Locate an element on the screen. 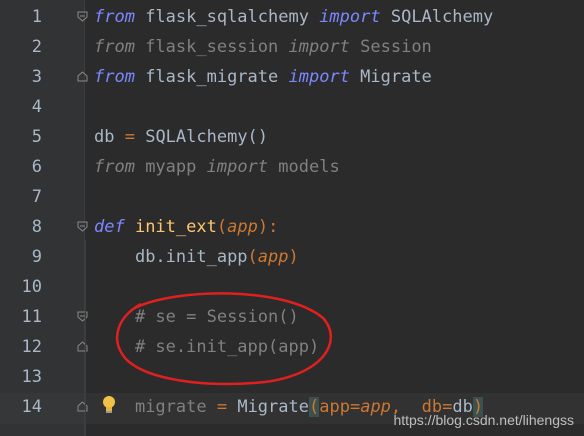 This screenshot has width=584, height=436. code-line-12: # se.init_app(app) is located at coordinates (206, 347).